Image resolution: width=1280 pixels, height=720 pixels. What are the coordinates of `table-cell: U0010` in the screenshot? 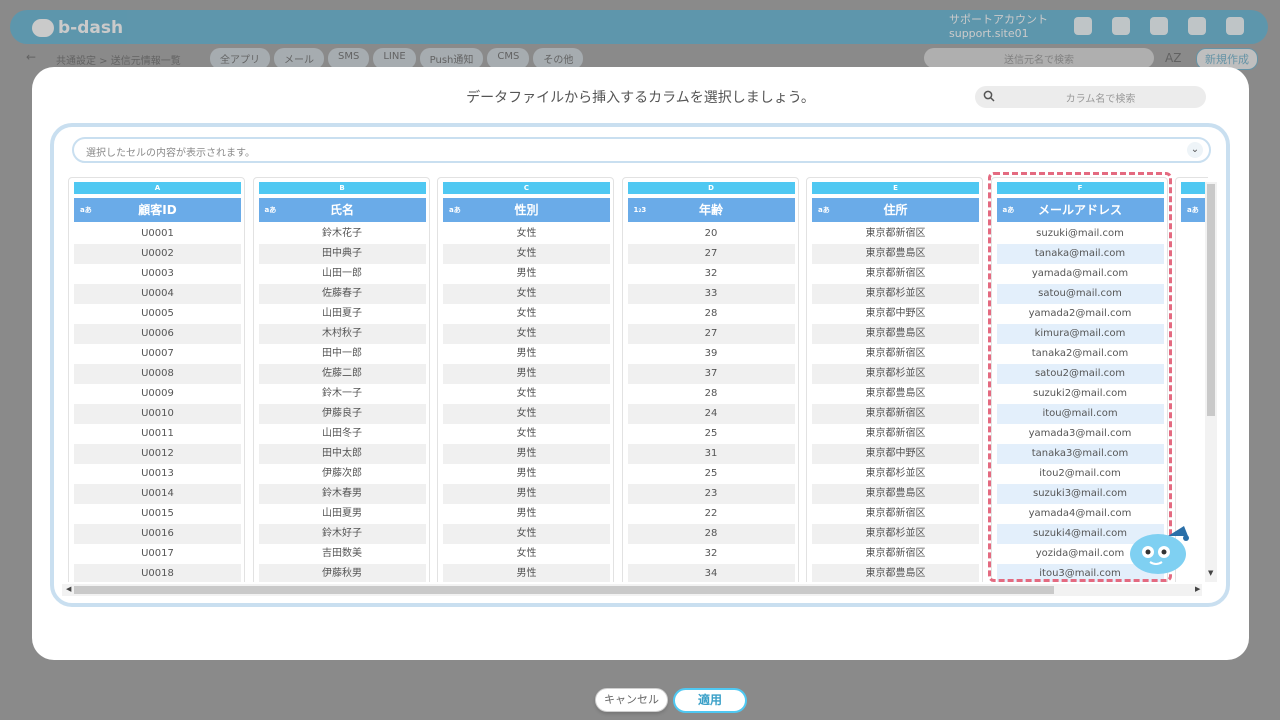 It's located at (157, 414).